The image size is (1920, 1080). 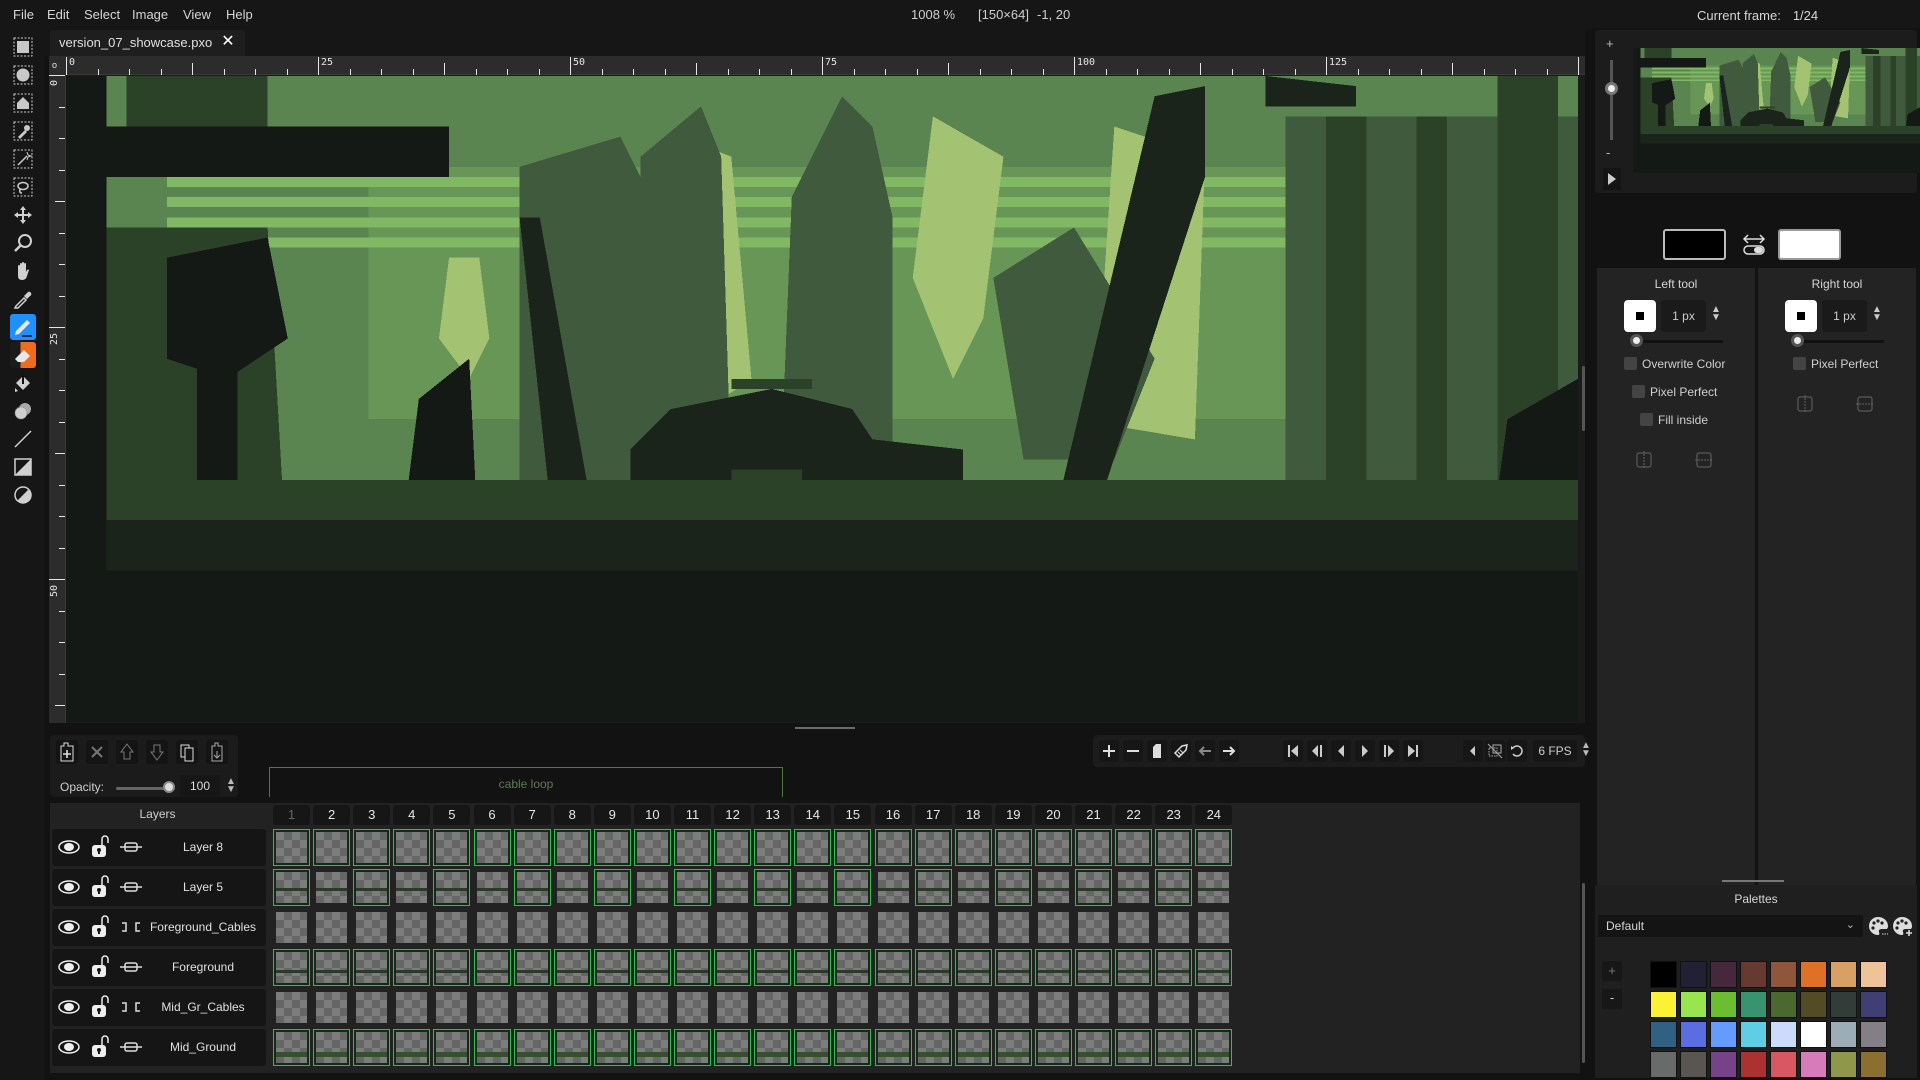 I want to click on preview-zoom-out: -, so click(x=1608, y=152).